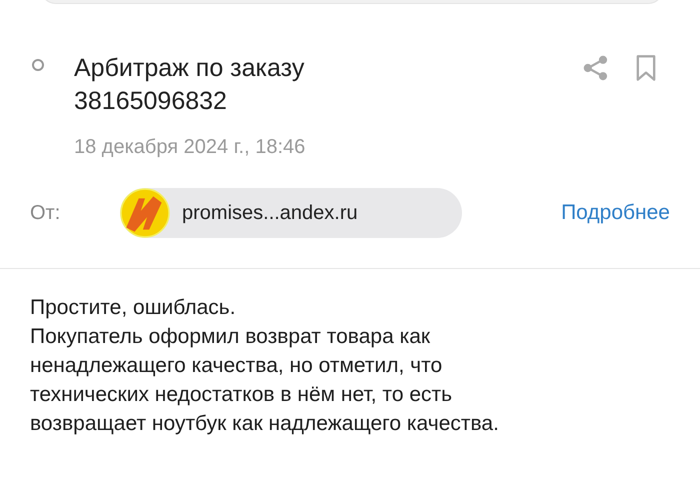  I want to click on details-link: Подробнее, so click(615, 213).